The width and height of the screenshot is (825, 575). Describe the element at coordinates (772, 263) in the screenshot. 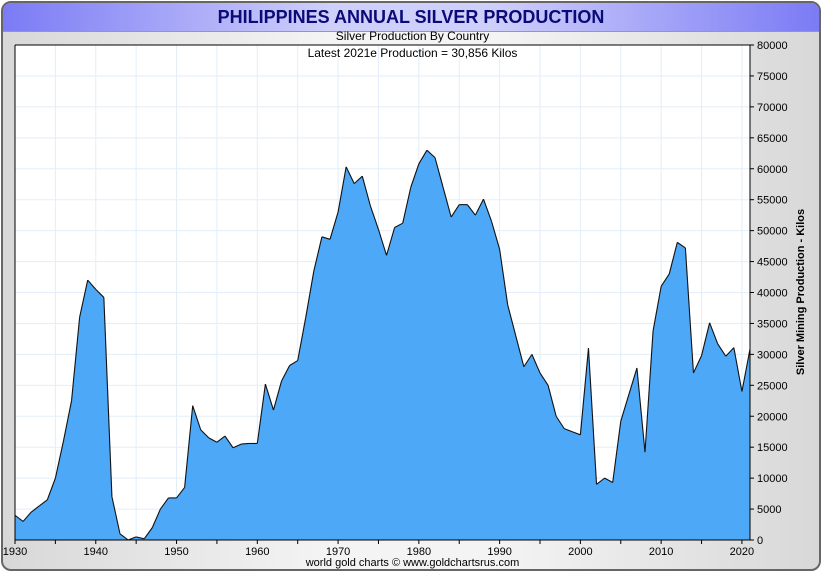

I see `y-tick-label: 45000` at that location.